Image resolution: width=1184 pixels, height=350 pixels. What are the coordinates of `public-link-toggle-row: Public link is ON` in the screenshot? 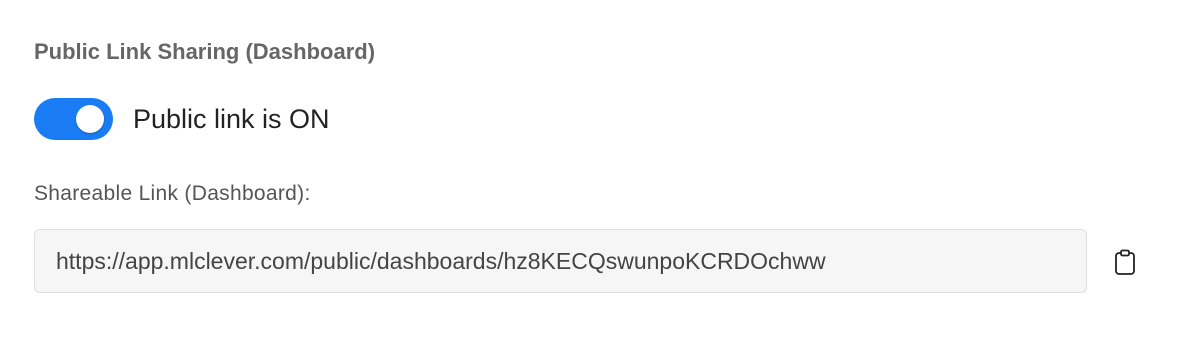 It's located at (182, 119).